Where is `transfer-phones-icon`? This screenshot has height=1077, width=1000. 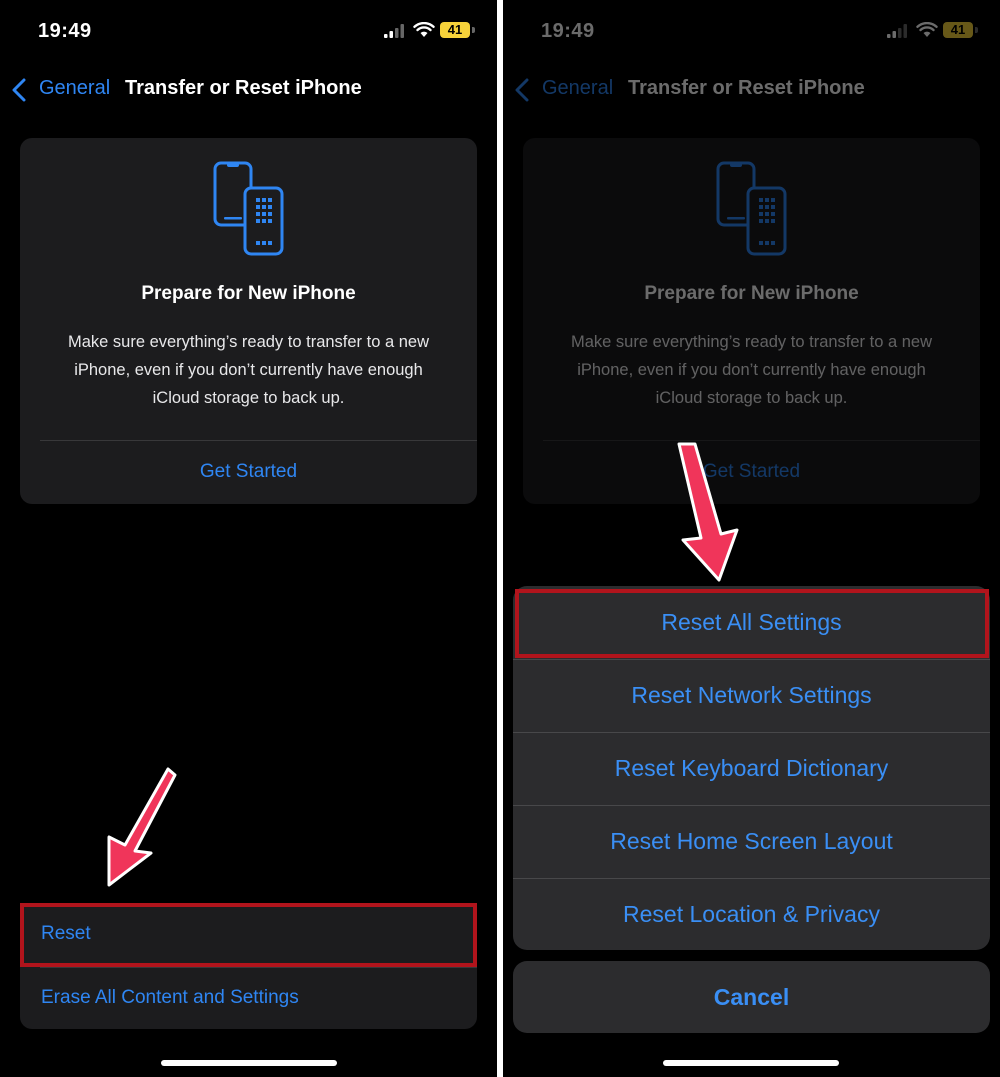 transfer-phones-icon is located at coordinates (248, 208).